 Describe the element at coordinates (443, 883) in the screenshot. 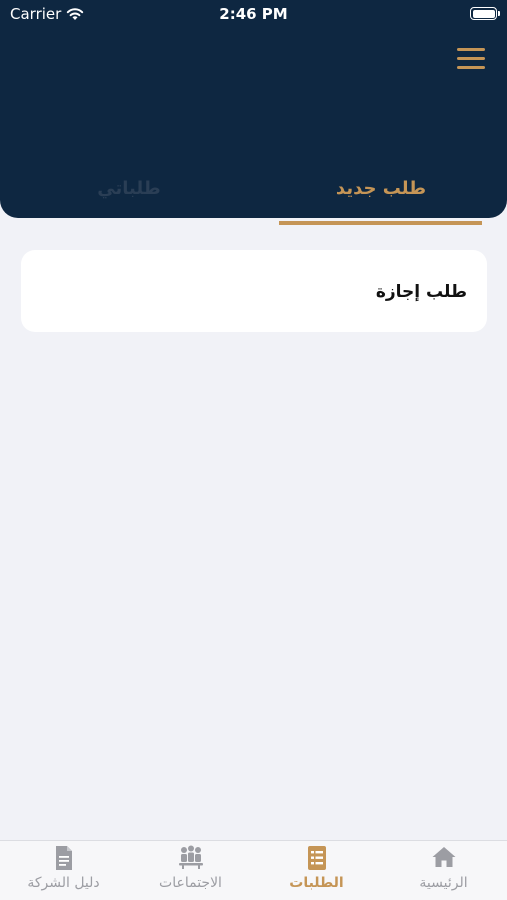

I see `tab-bar-label: الرئيسية` at that location.